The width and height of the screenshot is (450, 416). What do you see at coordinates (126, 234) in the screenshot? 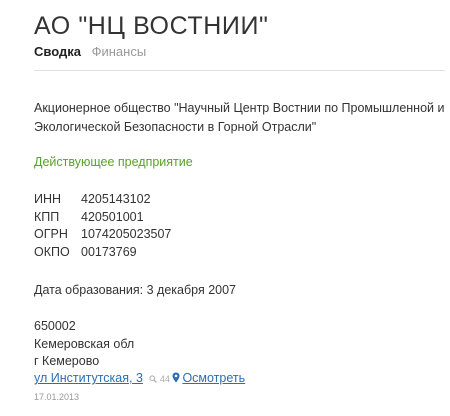
I see `code-value: 1074205023507` at bounding box center [126, 234].